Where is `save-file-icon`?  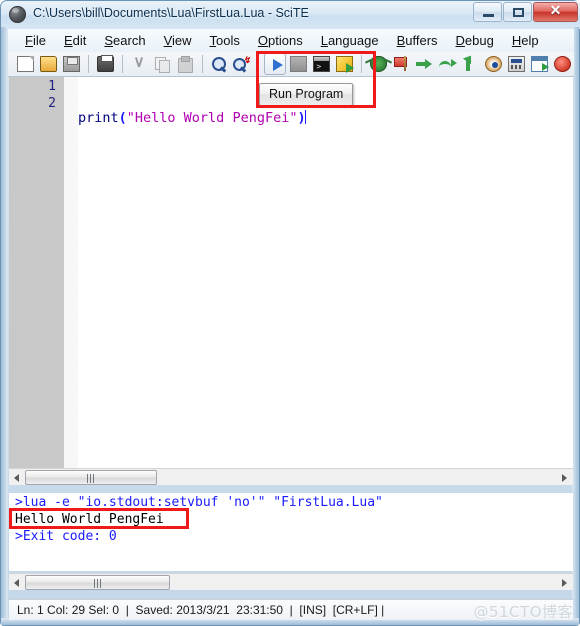 save-file-icon is located at coordinates (71, 64).